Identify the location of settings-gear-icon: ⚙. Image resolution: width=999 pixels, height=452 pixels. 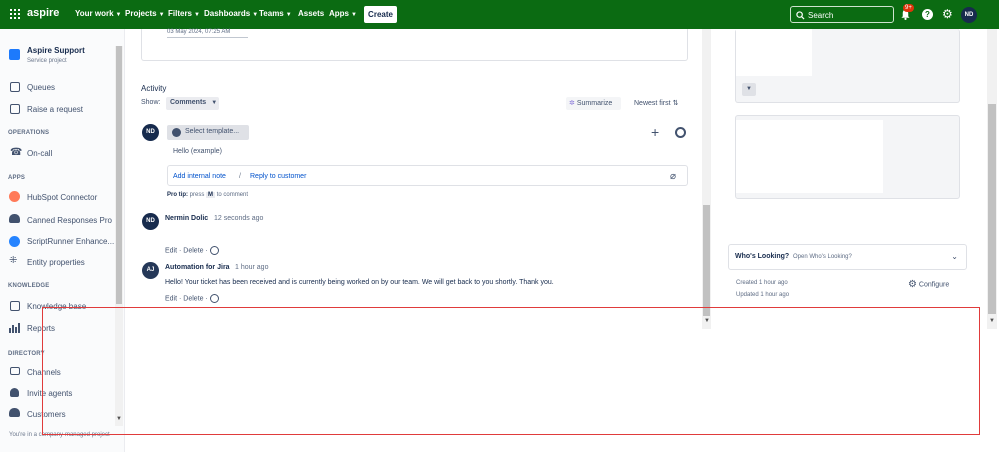
(947, 14).